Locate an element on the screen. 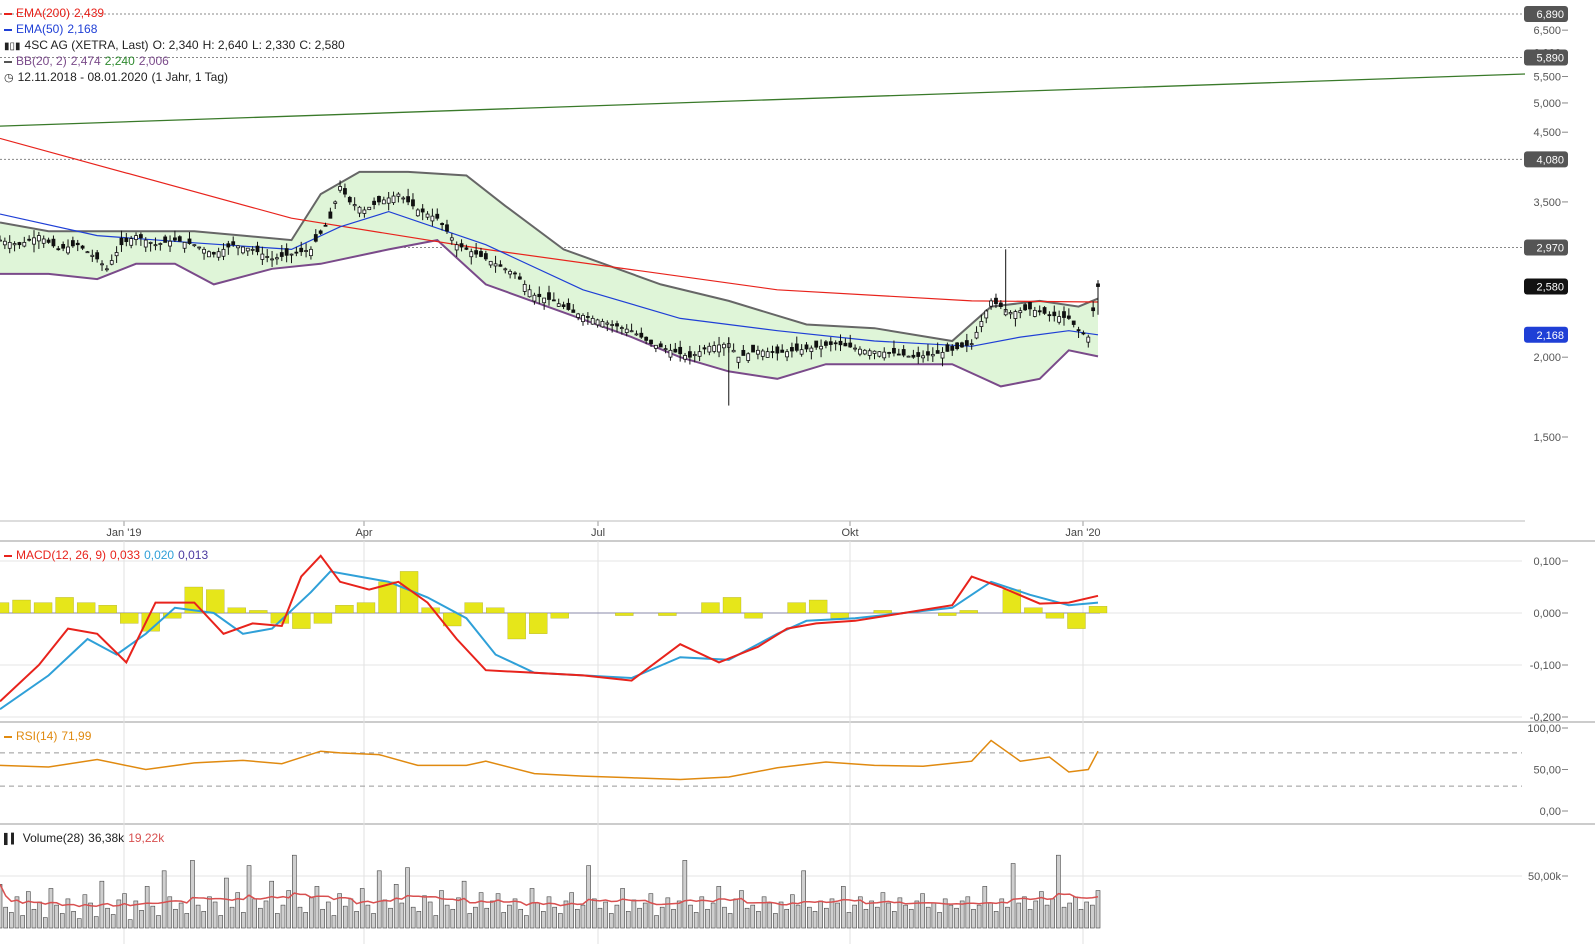 The height and width of the screenshot is (944, 1595). legend-macd-signal: 0,020 is located at coordinates (159, 555).